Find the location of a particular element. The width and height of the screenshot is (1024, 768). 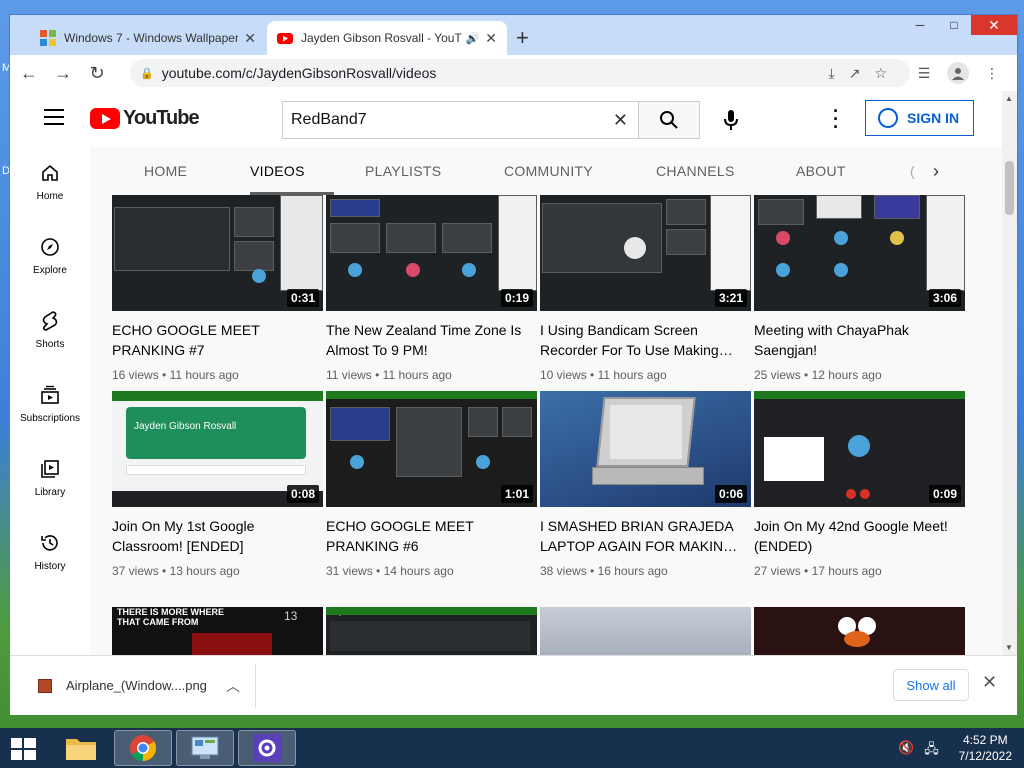

video-duration: 1:01 is located at coordinates (516, 494).